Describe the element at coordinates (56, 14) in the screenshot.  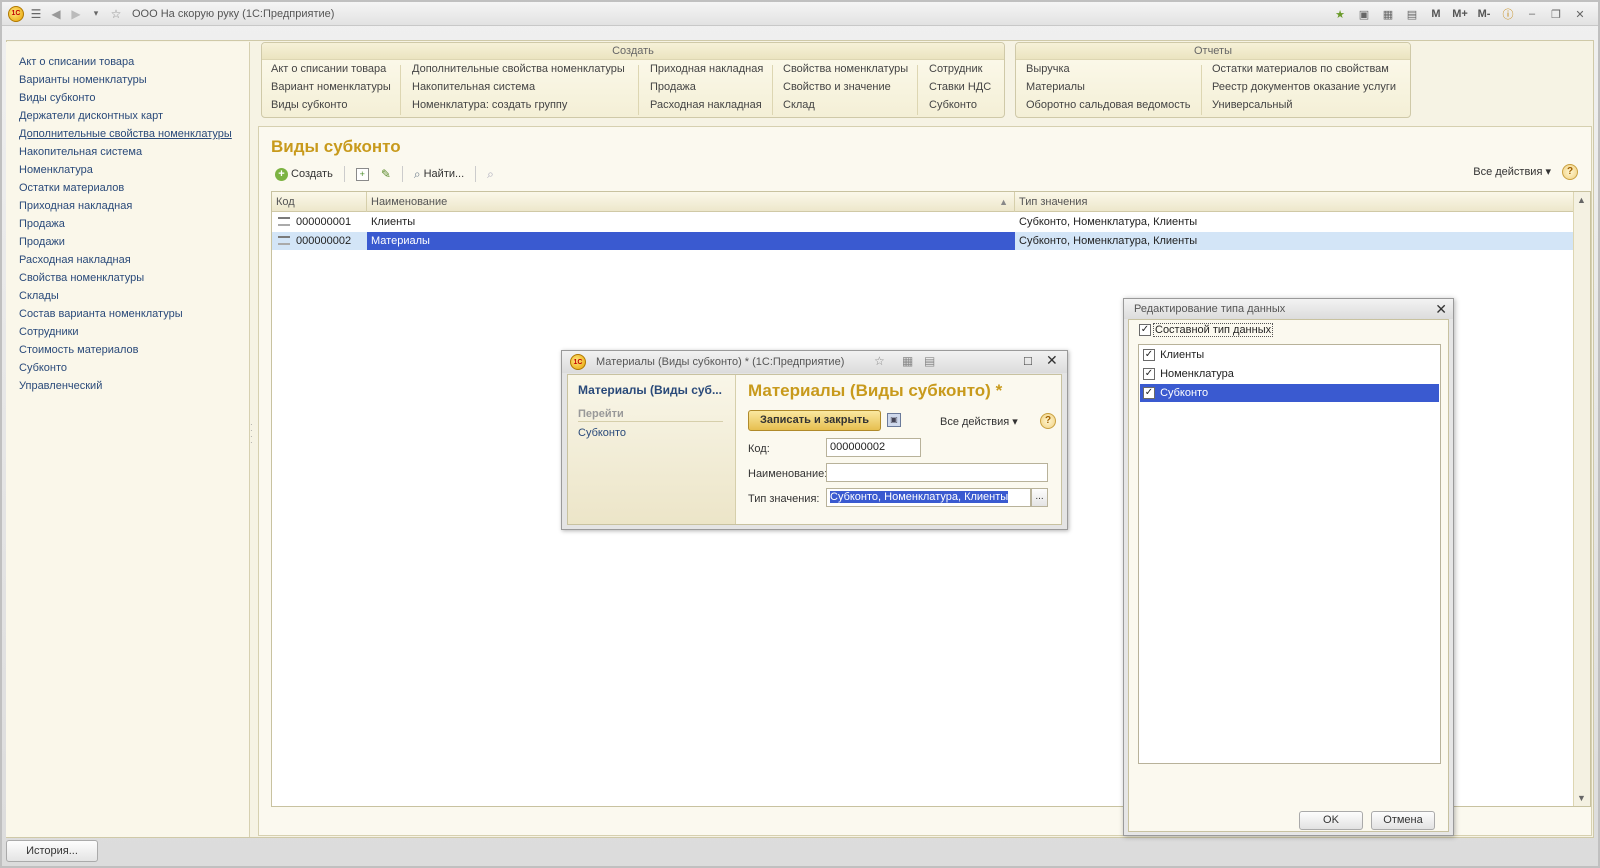
I see `back-arrow-icon: ◀` at that location.